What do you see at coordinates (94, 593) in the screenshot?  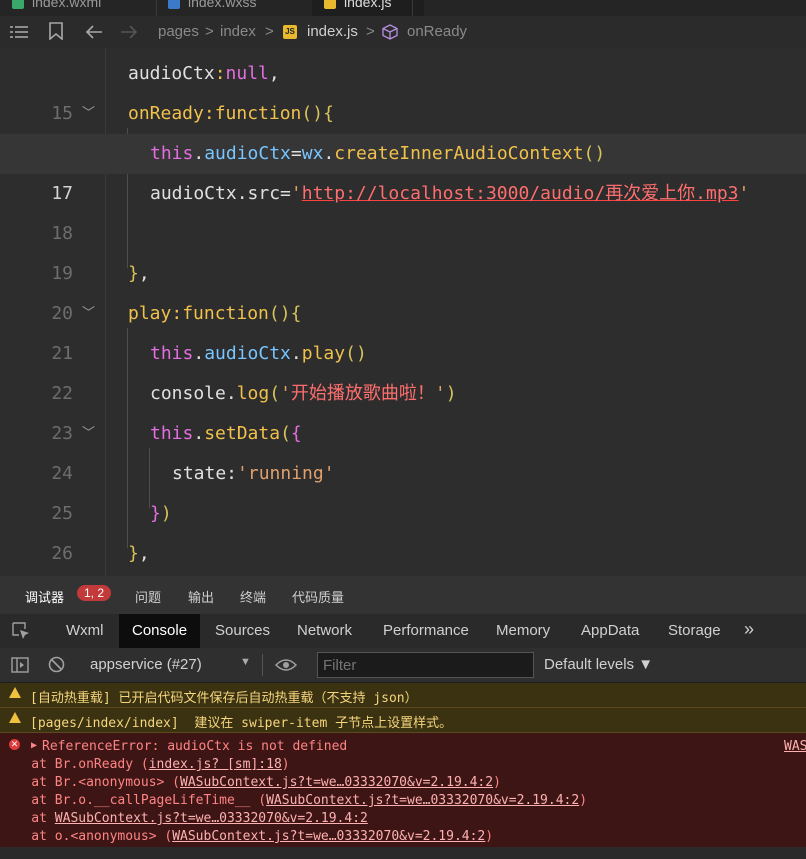 I see `error-count-badge: 1, 2` at bounding box center [94, 593].